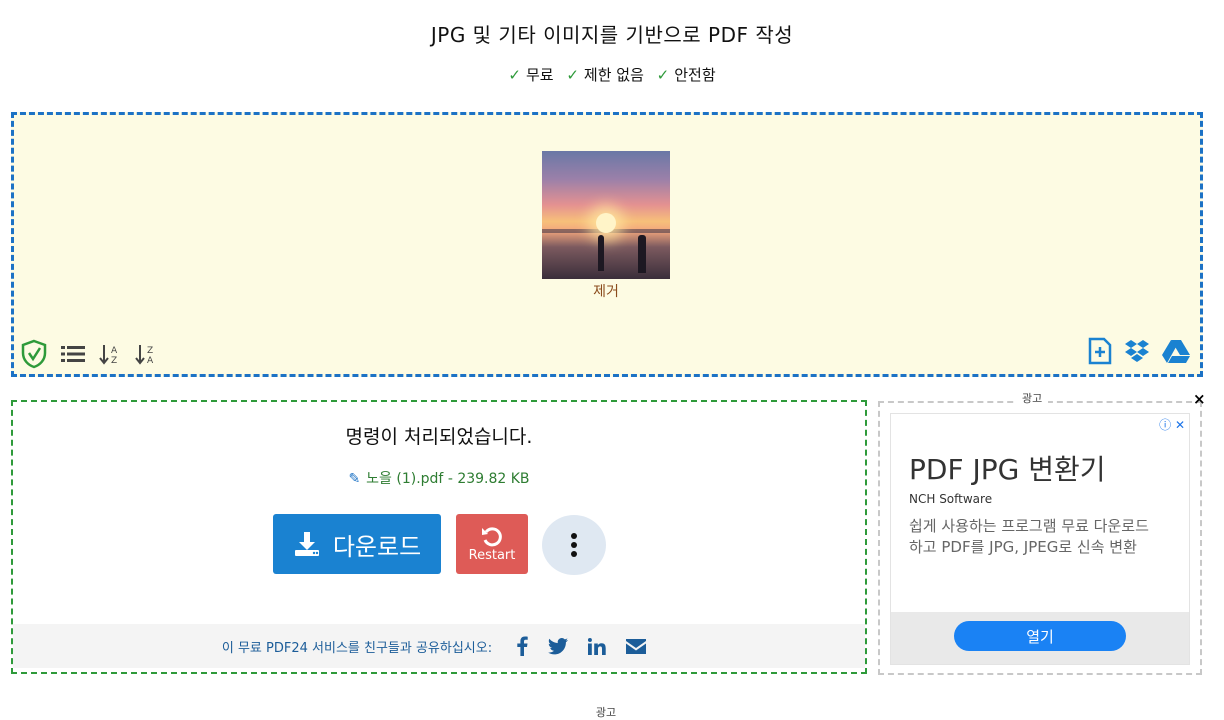 The width and height of the screenshot is (1224, 720). I want to click on dropzone-tools-right, so click(1139, 351).